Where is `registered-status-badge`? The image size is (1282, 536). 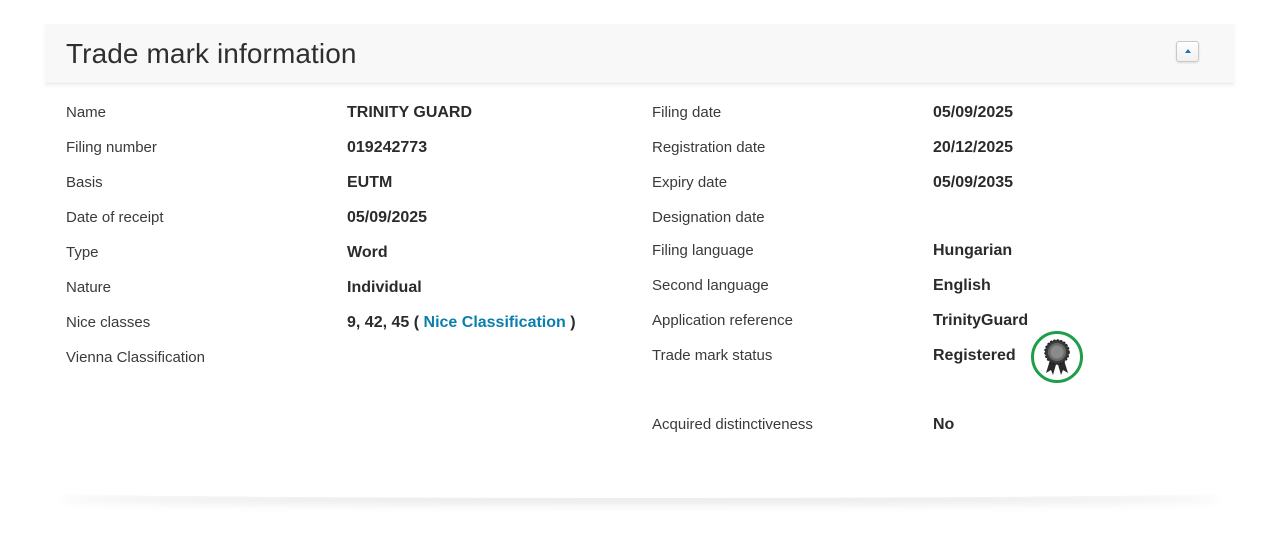
registered-status-badge is located at coordinates (1057, 357).